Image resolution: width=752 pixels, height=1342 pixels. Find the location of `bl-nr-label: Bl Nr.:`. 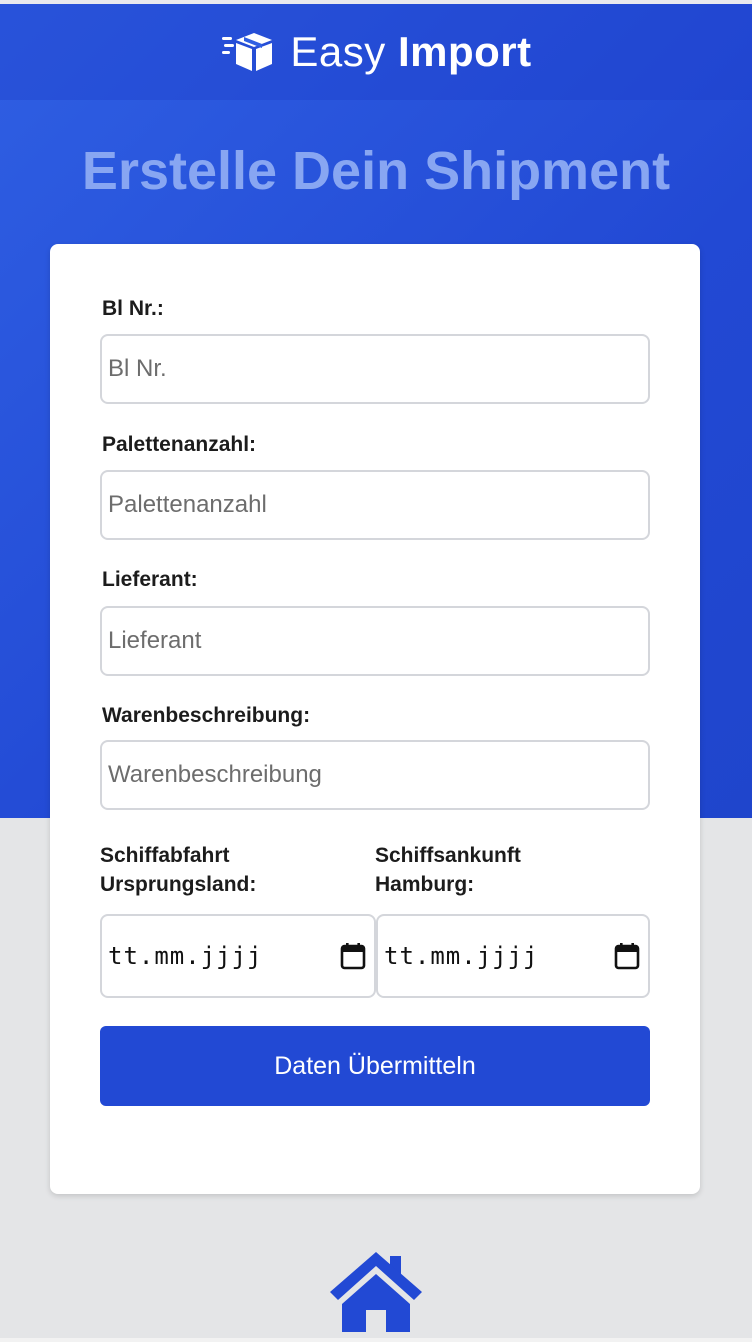

bl-nr-label: Bl Nr.: is located at coordinates (133, 308).